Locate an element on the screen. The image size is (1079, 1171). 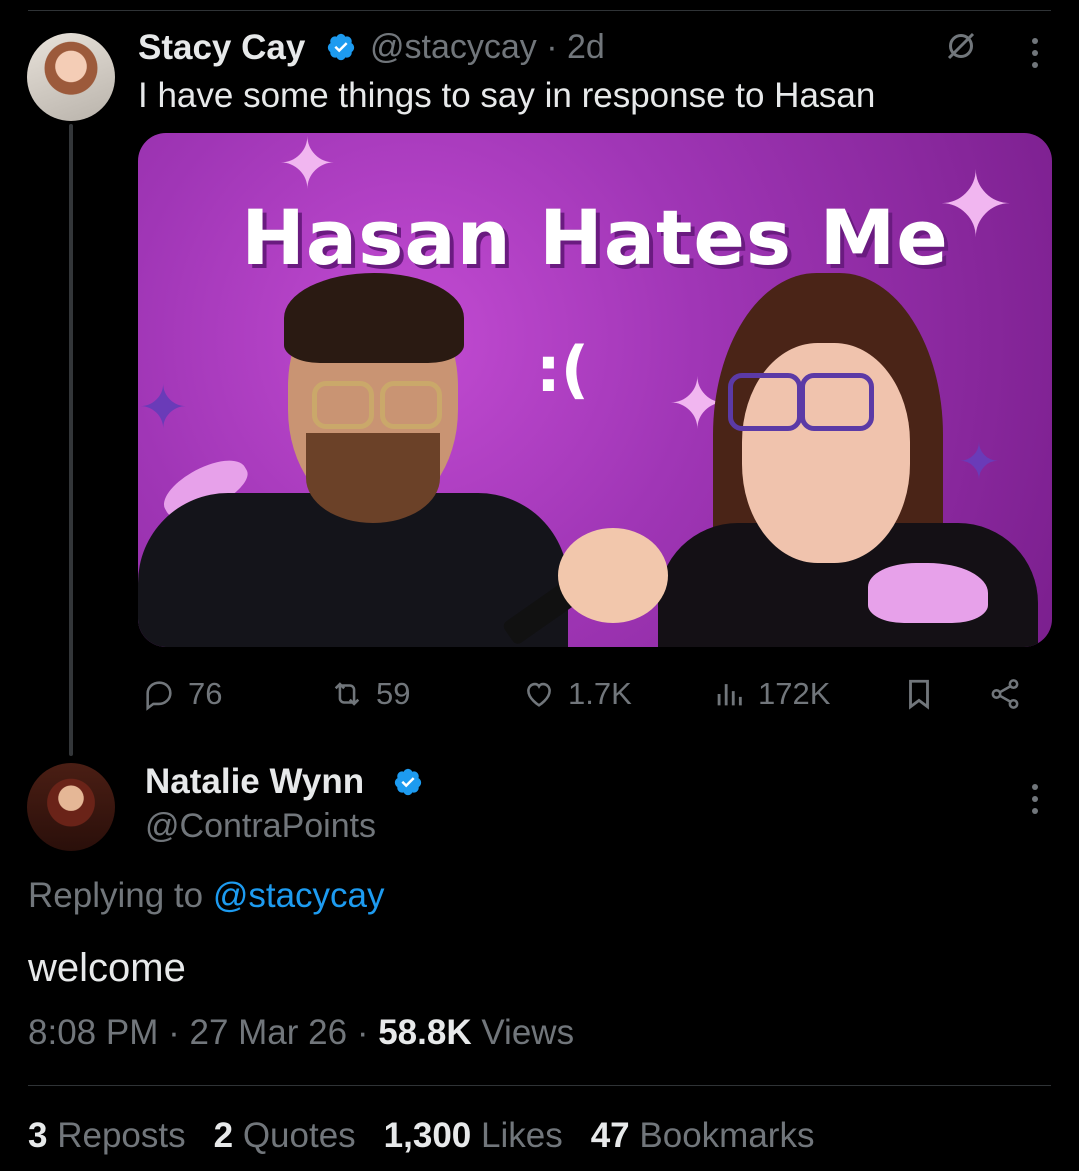
repost-icon is located at coordinates (347, 694).